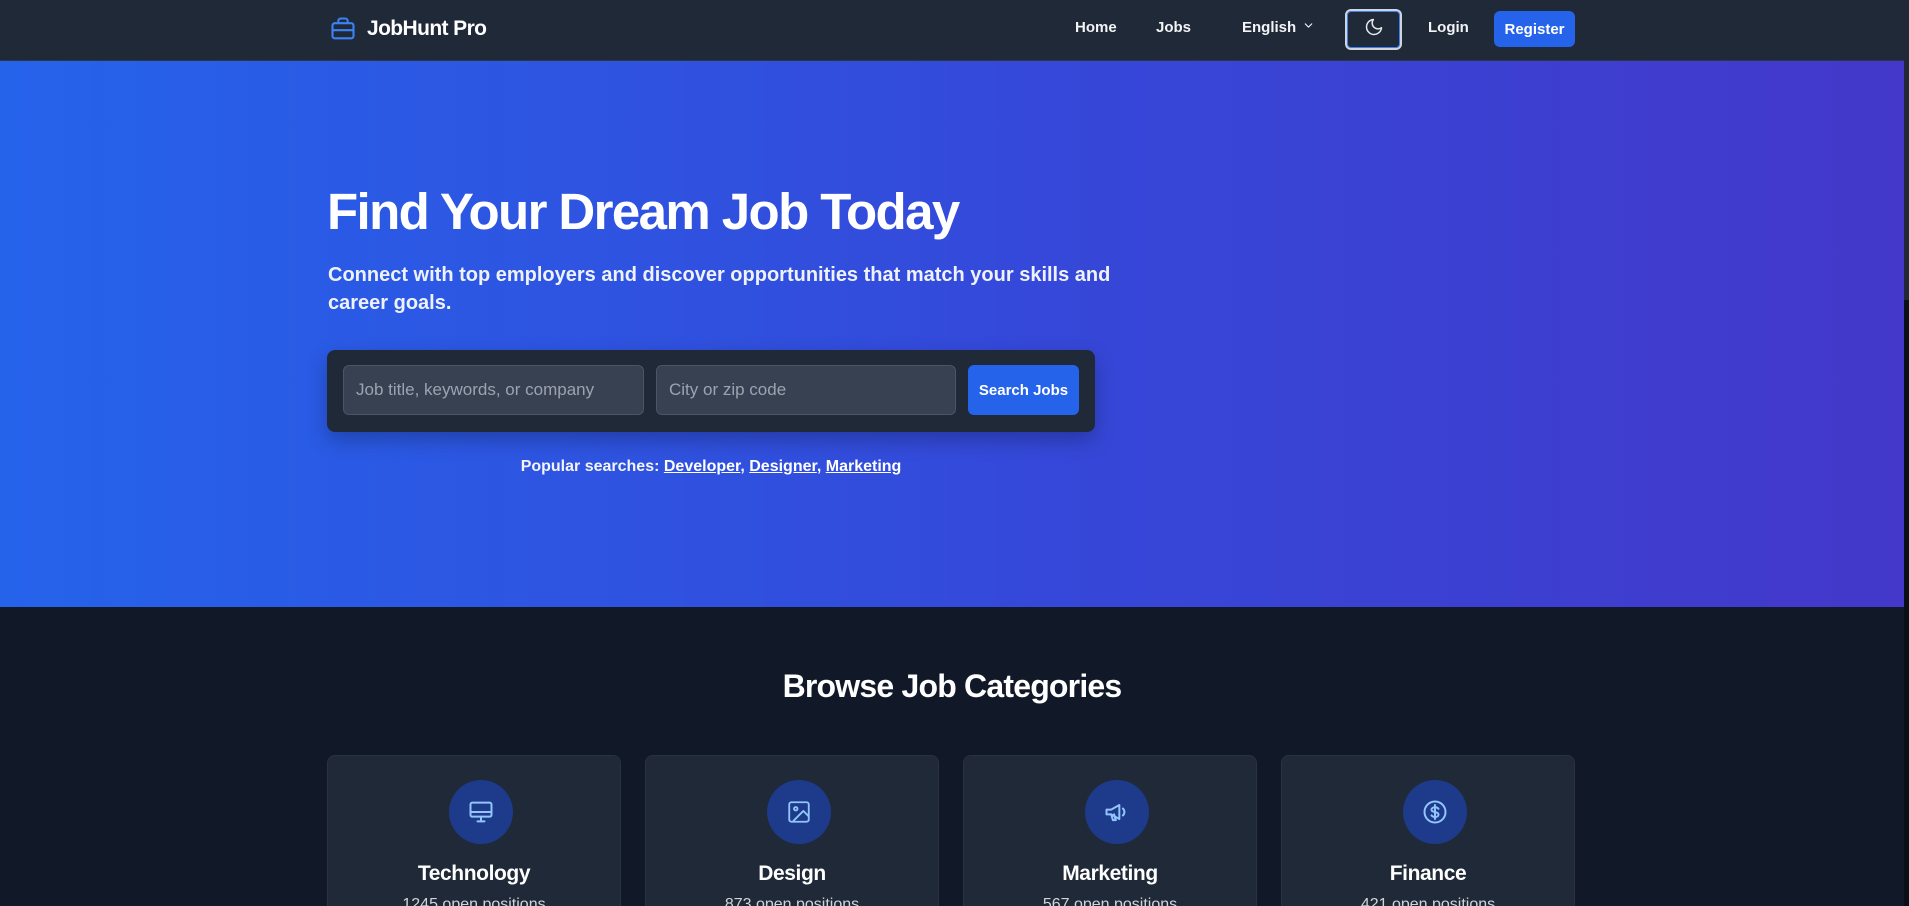 The image size is (1909, 906). What do you see at coordinates (1110, 901) in the screenshot?
I see `category-count: 567 open positions` at bounding box center [1110, 901].